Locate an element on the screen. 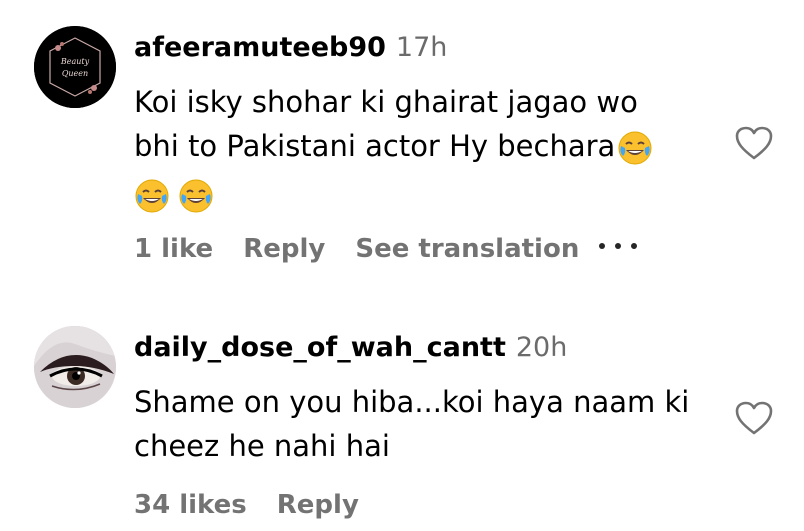  avatar: Beauty Queen is located at coordinates (75, 67).